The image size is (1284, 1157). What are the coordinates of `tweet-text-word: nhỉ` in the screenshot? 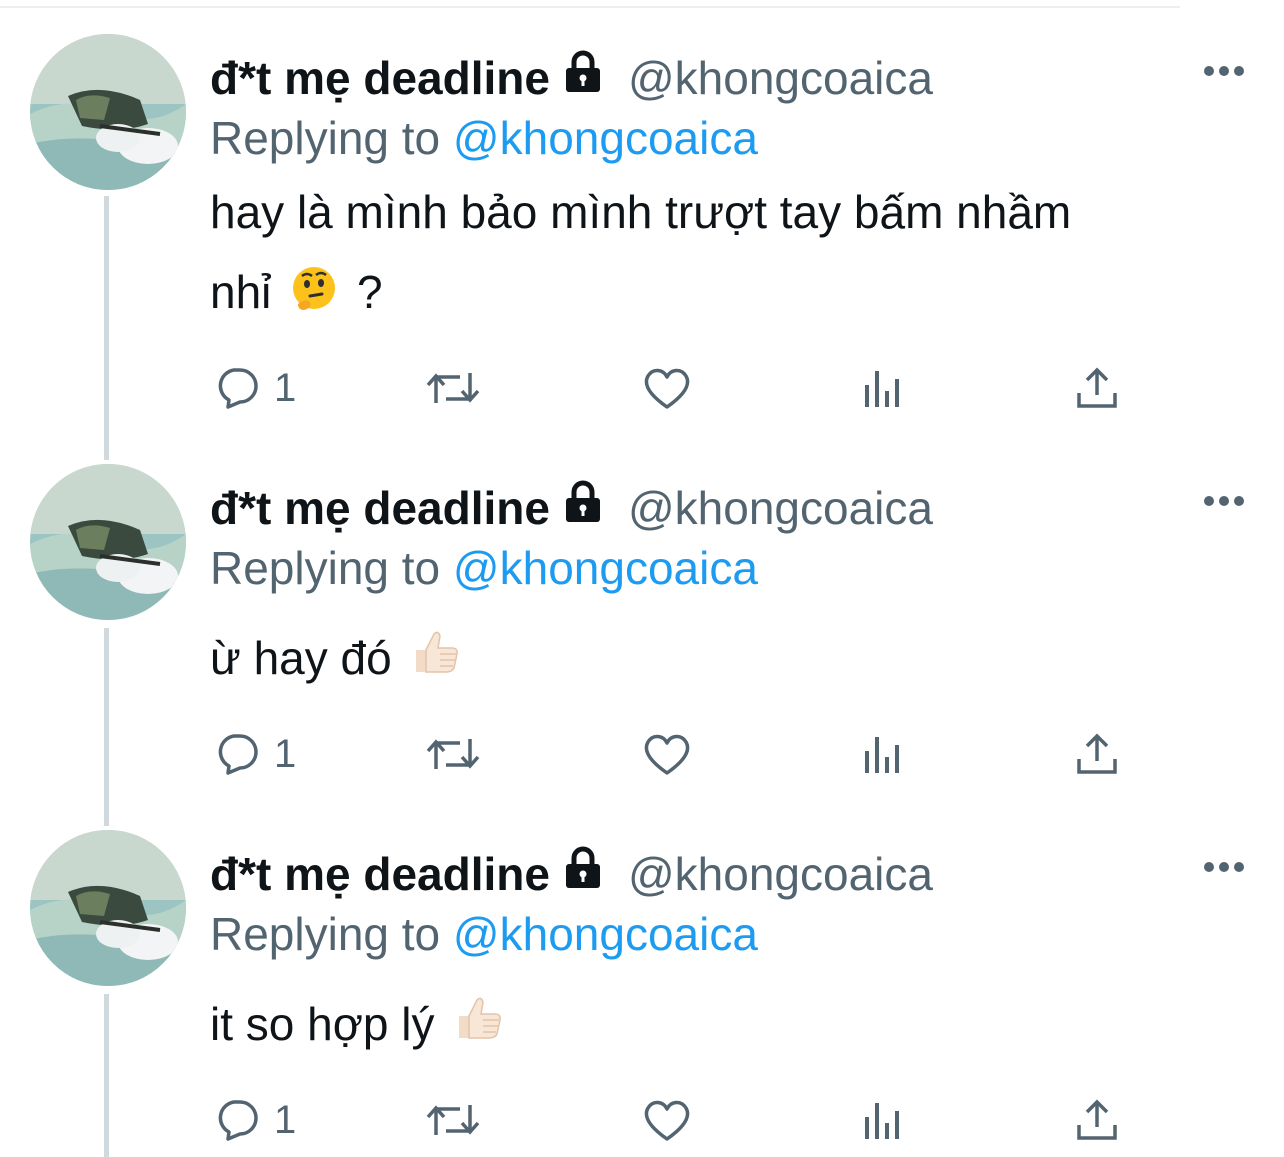 It's located at (241, 292).